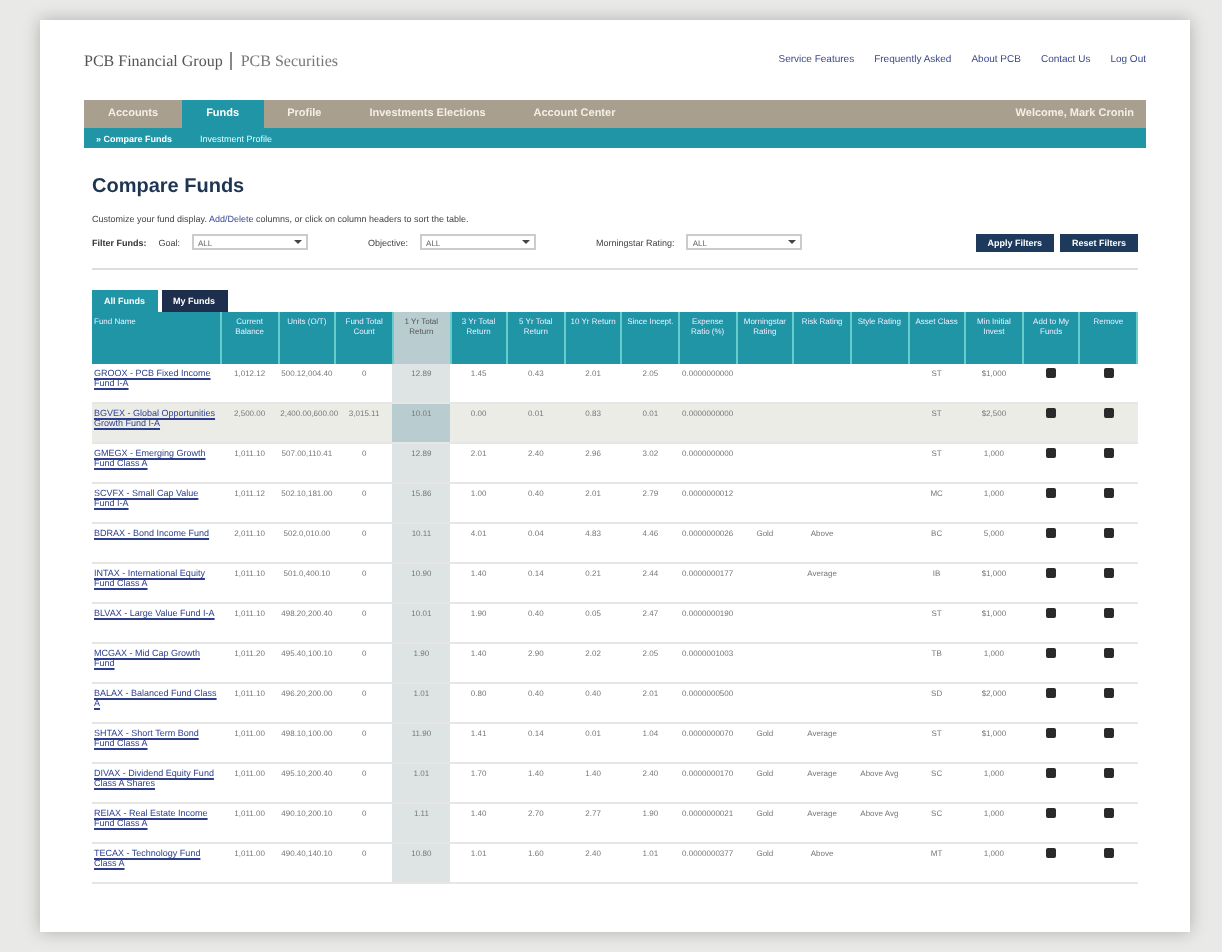 Image resolution: width=1222 pixels, height=952 pixels. Describe the element at coordinates (158, 60) in the screenshot. I see `logo: PCB Financial Group` at that location.